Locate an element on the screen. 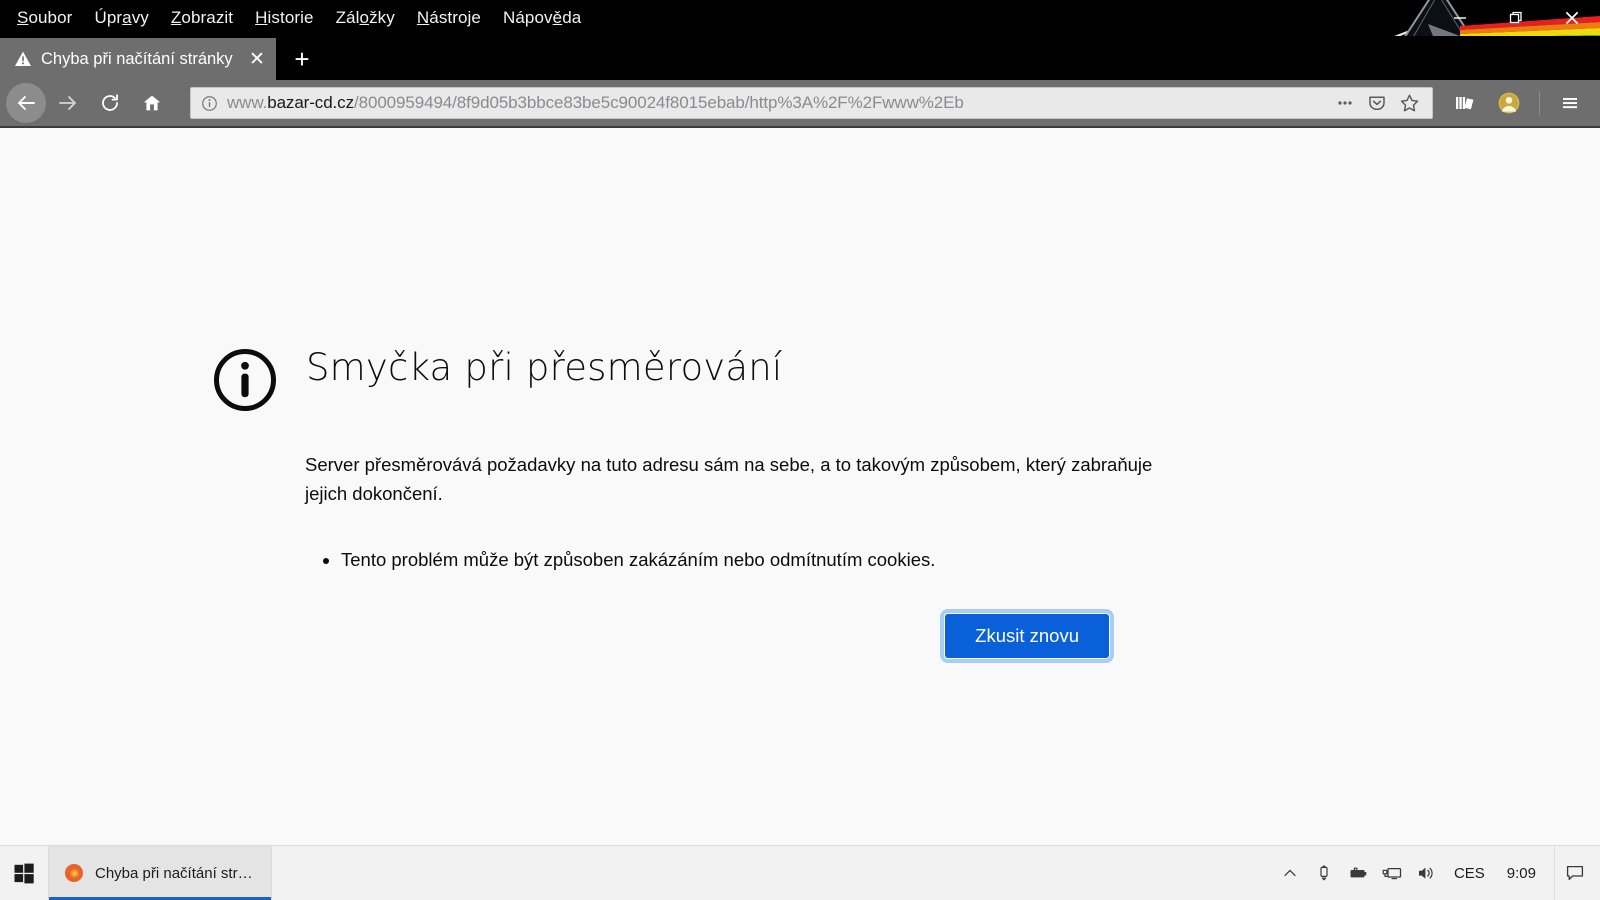 Image resolution: width=1600 pixels, height=900 pixels. tab-active: Chyba při načítání stránky ✕ is located at coordinates (138, 59).